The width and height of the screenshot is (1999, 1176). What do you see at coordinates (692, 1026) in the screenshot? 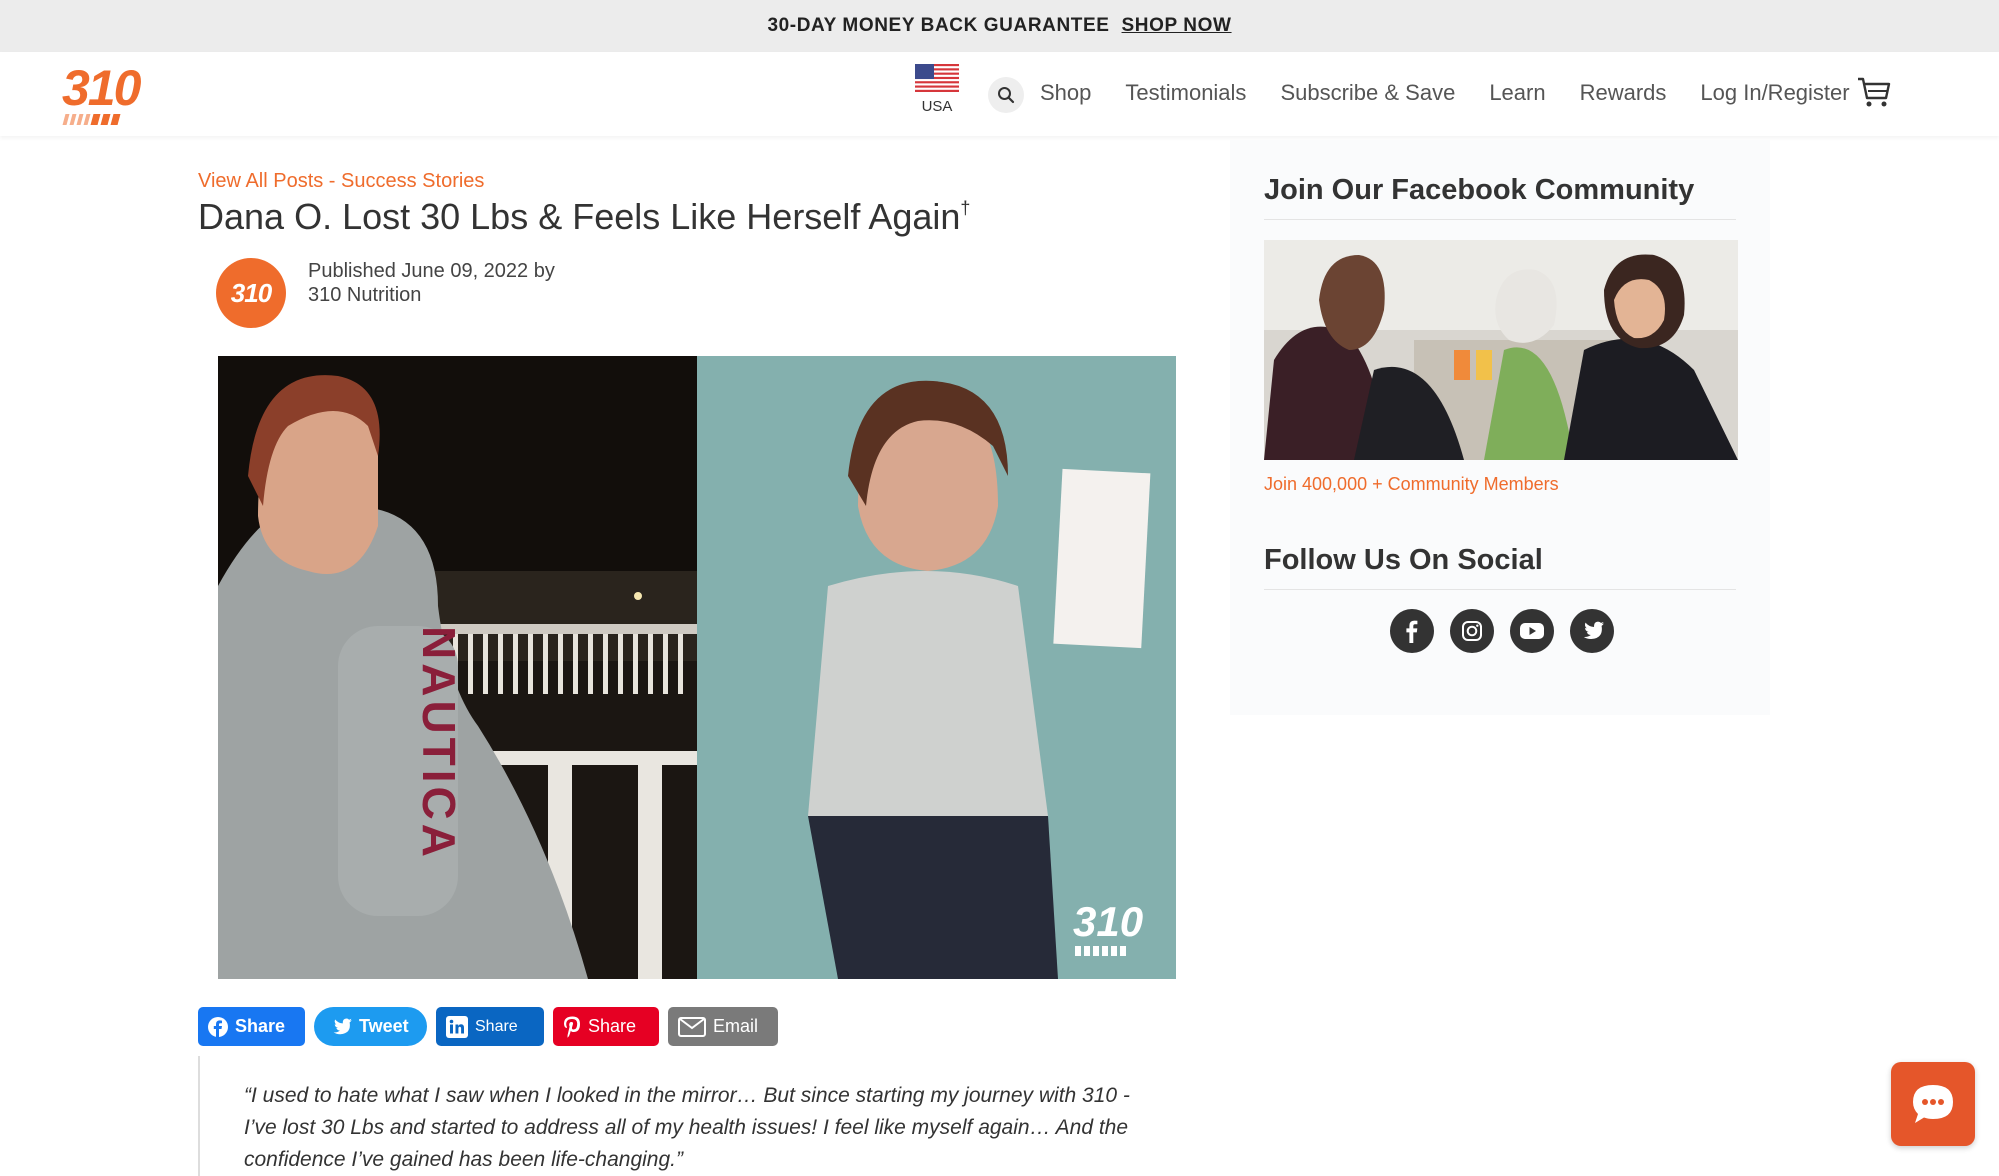
I see `email-icon` at bounding box center [692, 1026].